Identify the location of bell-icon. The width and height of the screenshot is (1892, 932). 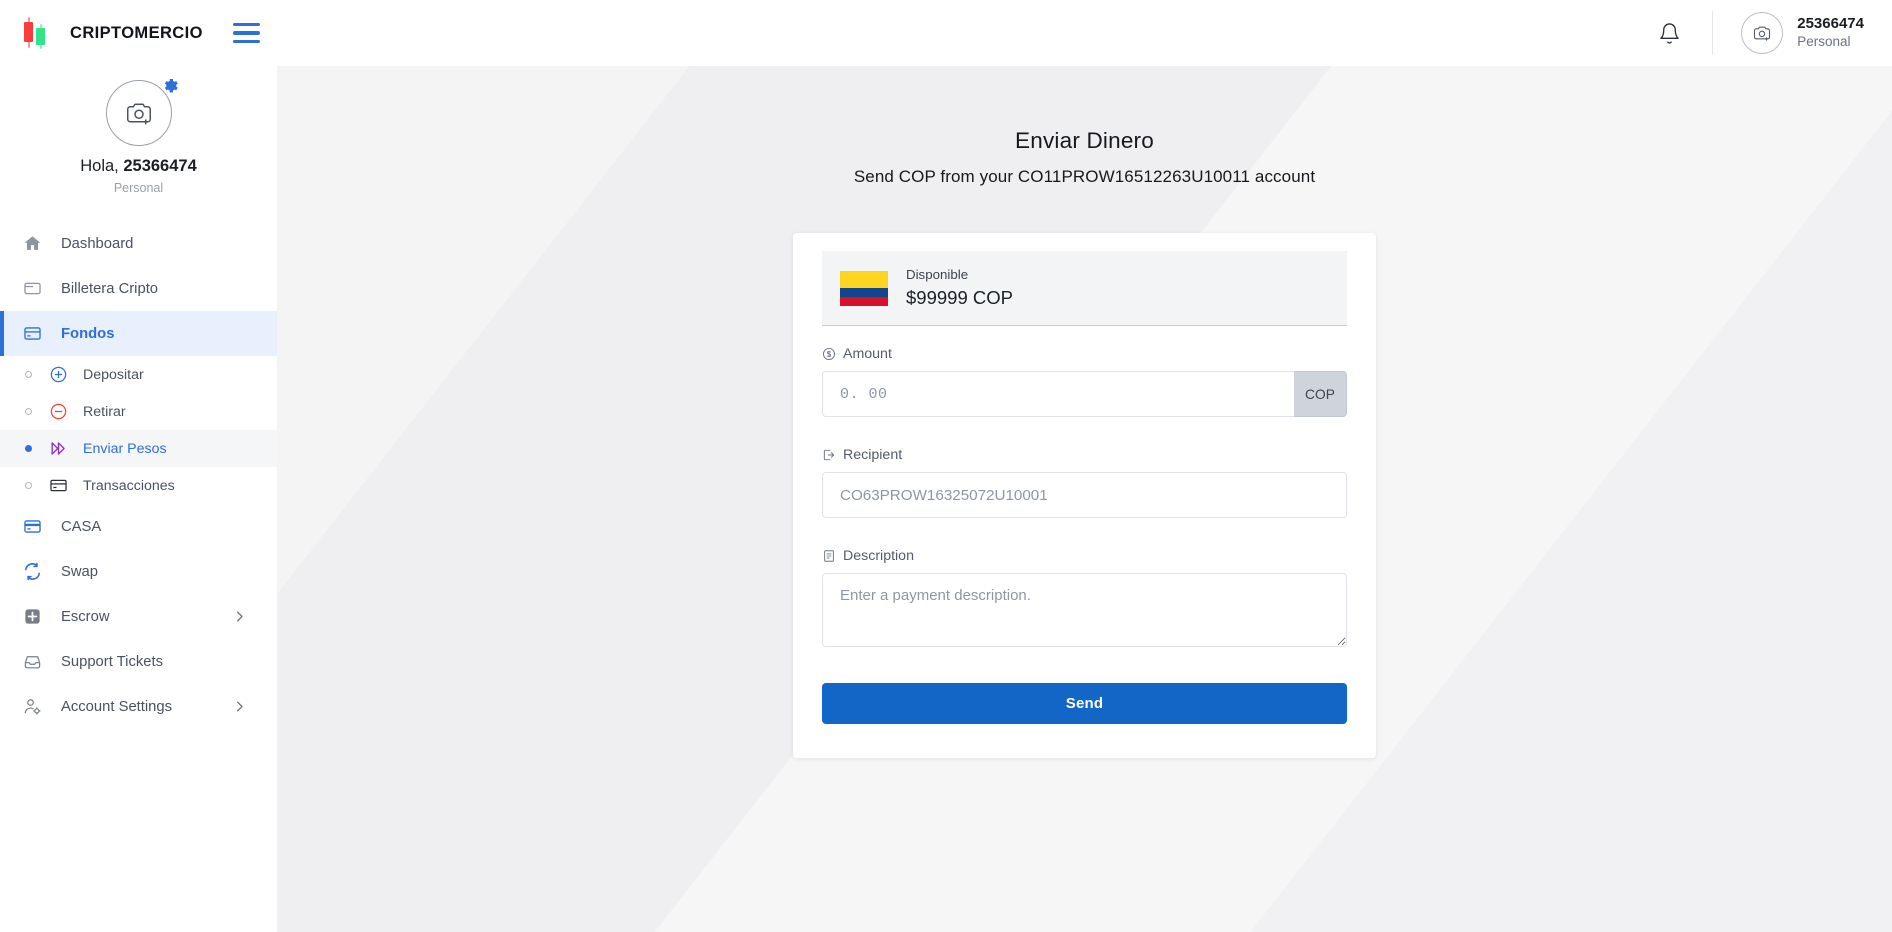
(1669, 33).